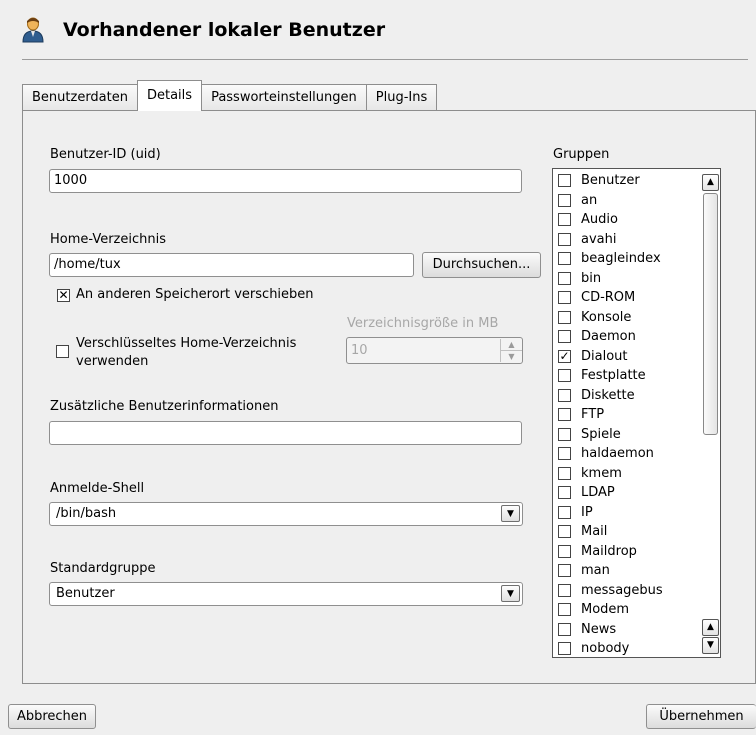  I want to click on tab-plug-ins: Plug-Ins, so click(401, 97).